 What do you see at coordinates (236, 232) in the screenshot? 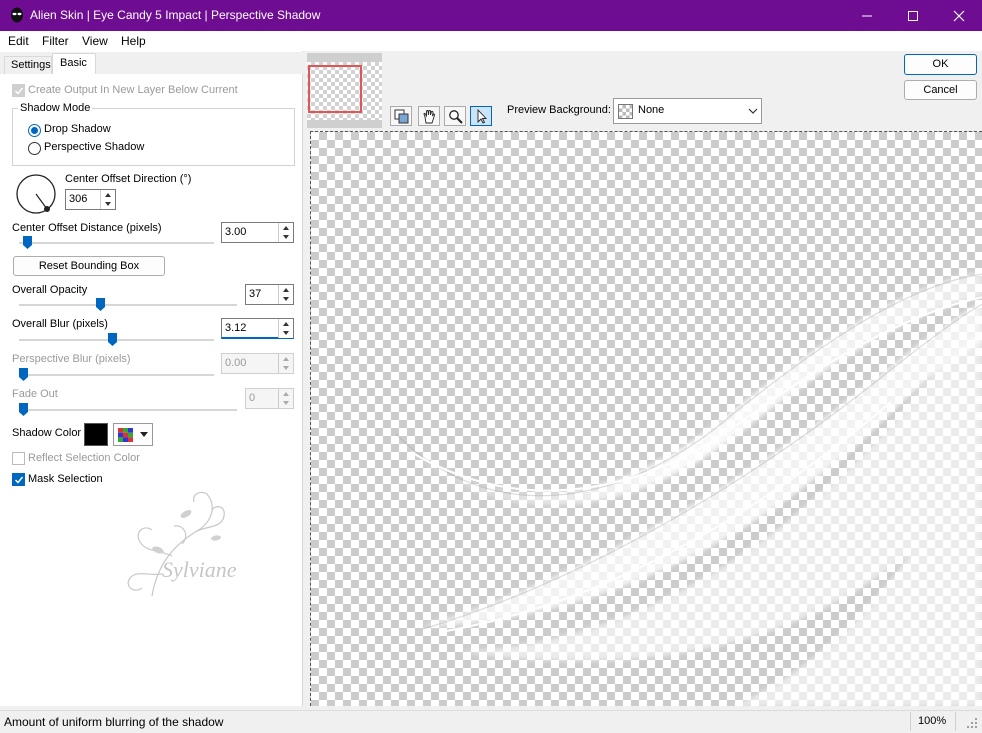
I see `offset-distance-value: 3.00` at bounding box center [236, 232].